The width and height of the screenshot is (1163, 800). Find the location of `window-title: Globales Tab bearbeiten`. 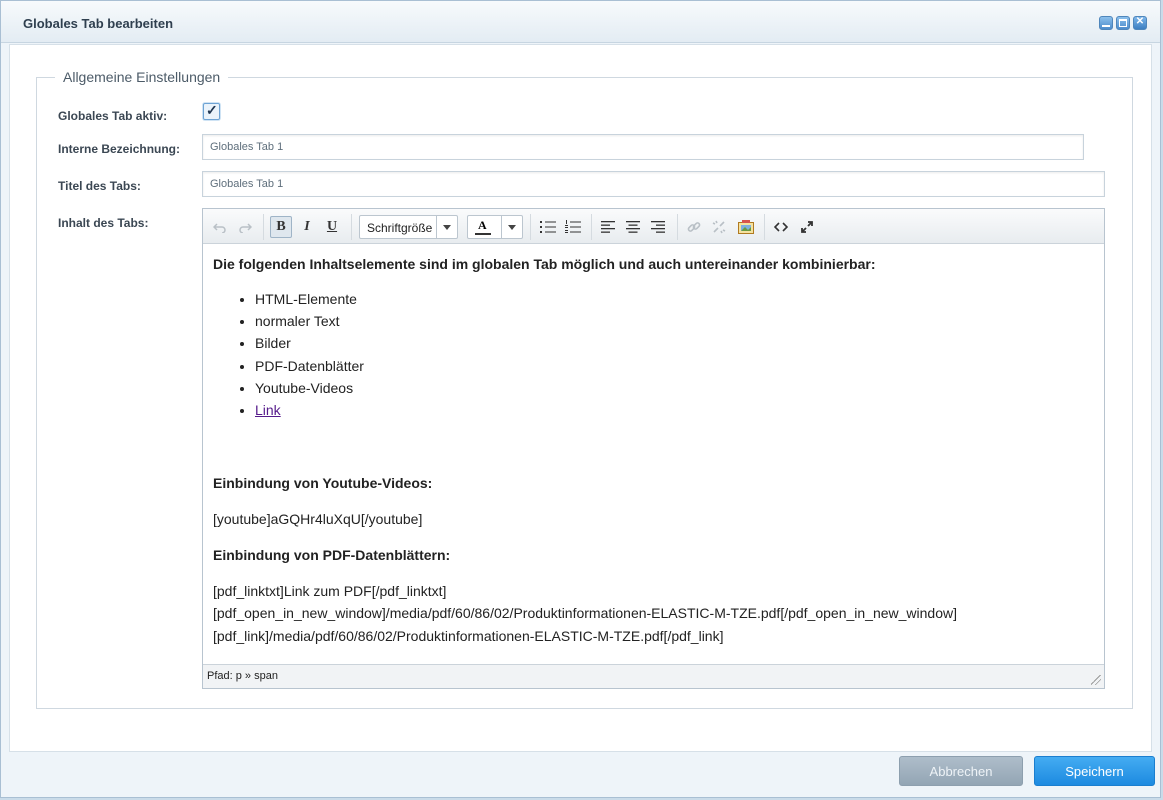

window-title: Globales Tab bearbeiten is located at coordinates (98, 23).